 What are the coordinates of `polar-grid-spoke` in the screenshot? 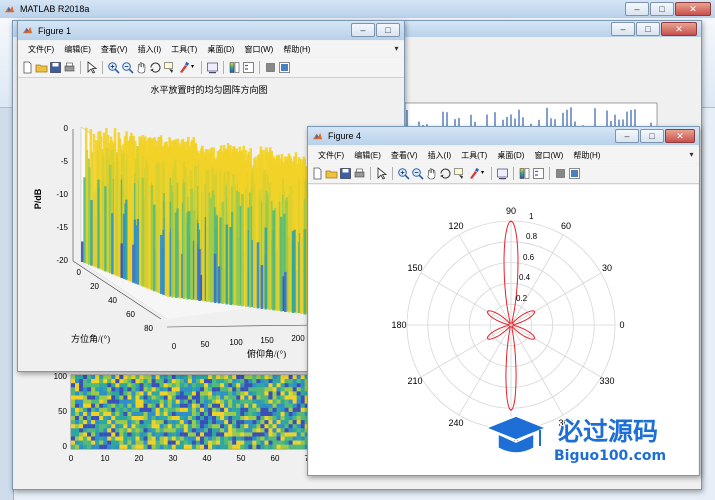 It's located at (466, 351).